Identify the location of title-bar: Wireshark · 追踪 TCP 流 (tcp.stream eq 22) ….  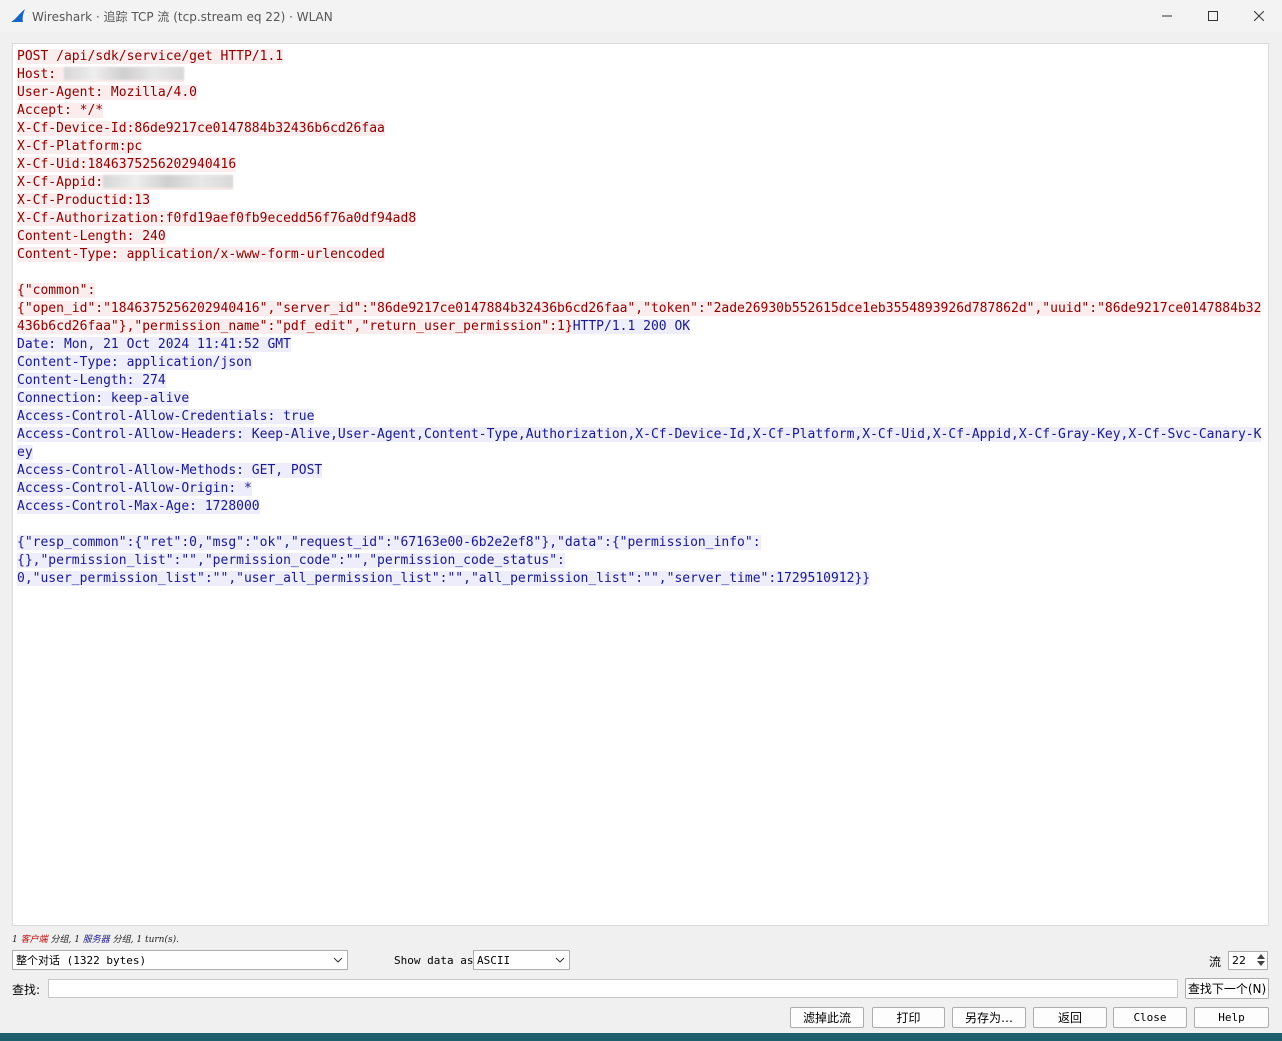
(641, 16).